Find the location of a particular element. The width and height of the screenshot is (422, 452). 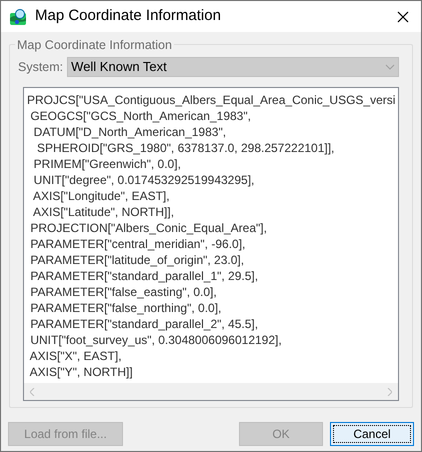

text-line: PARAMETER["central_meridian", -96.0], is located at coordinates (137, 244).